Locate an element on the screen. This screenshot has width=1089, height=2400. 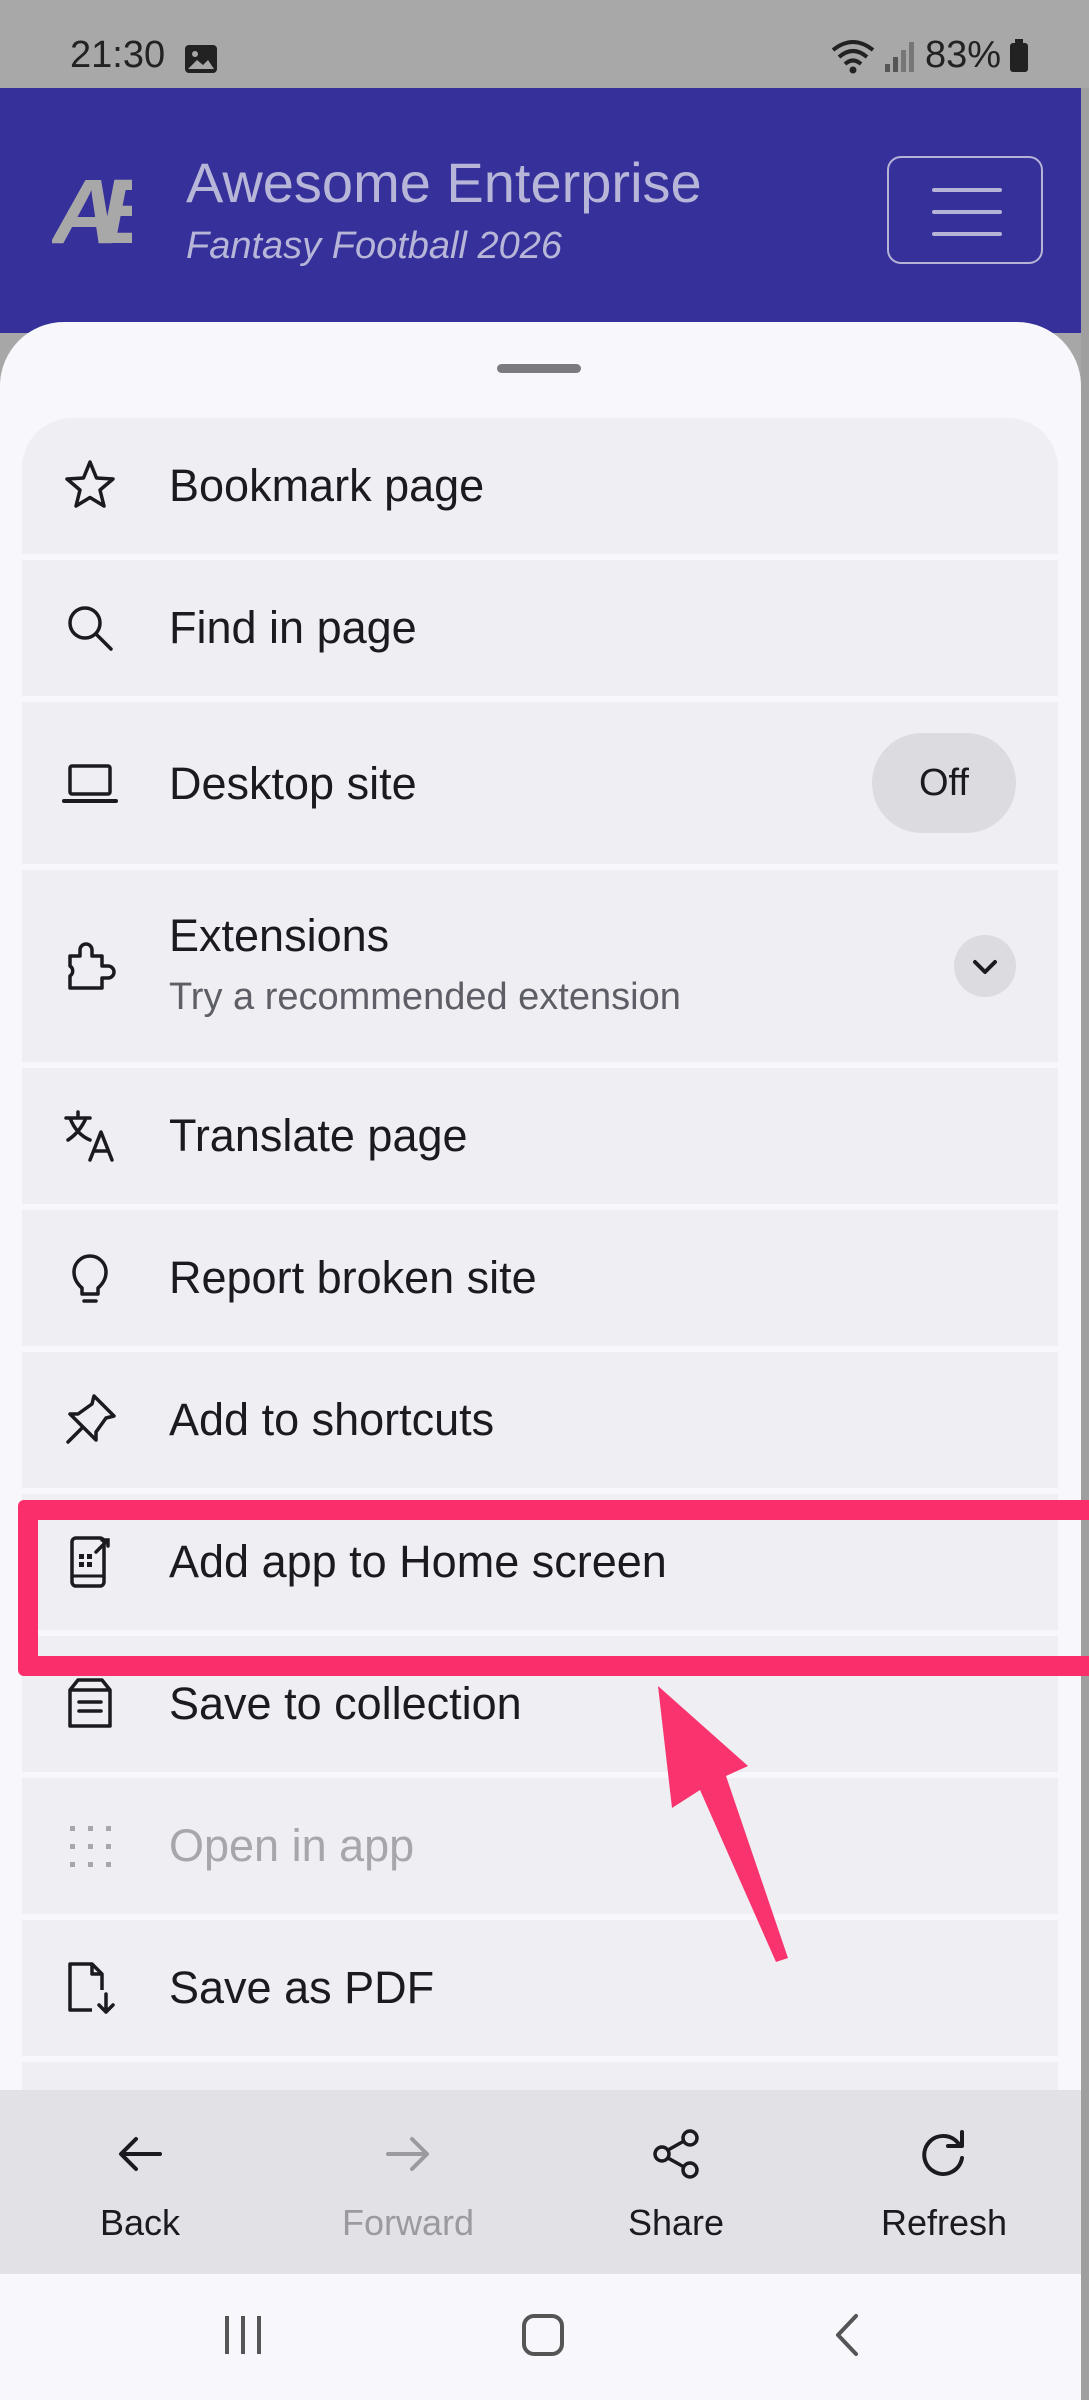
svg-text: AE is located at coordinates (92, 210).